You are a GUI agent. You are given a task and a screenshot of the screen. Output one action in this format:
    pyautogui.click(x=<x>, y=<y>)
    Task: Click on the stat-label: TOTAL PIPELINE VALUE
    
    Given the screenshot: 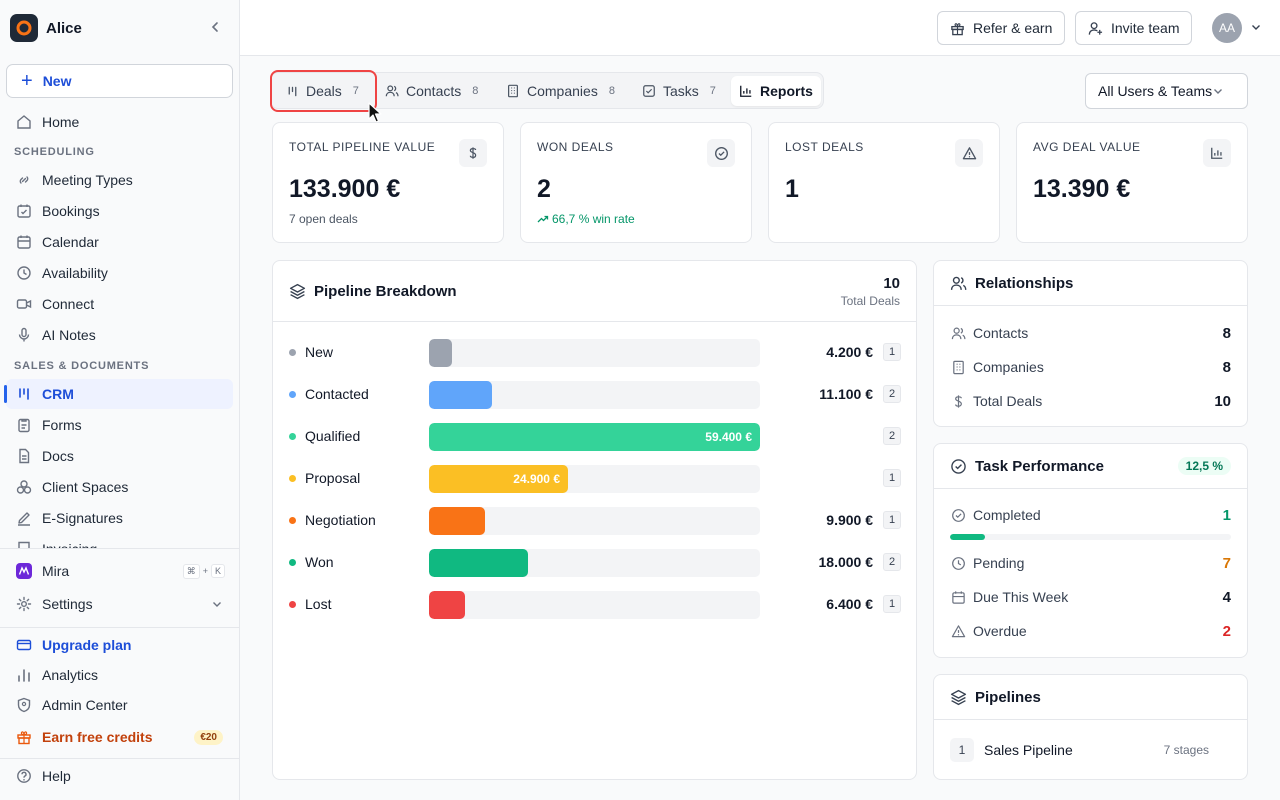 What is the action you would take?
    pyautogui.click(x=362, y=147)
    